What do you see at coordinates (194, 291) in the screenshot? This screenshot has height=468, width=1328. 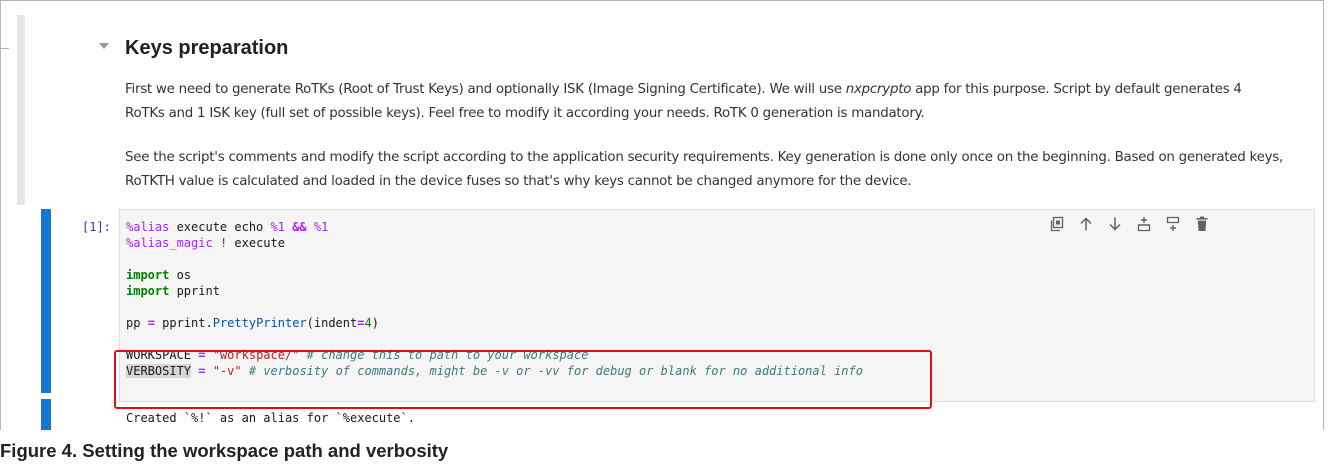 I see `code-token: pprint` at bounding box center [194, 291].